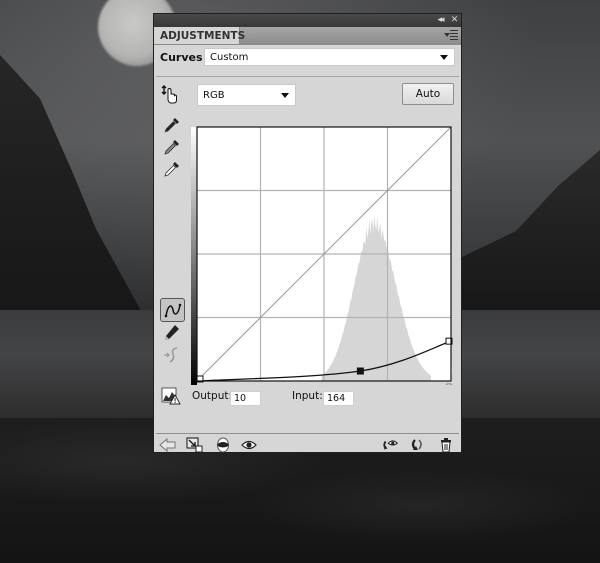 The image size is (600, 563). I want to click on preset-value: Custom, so click(229, 57).